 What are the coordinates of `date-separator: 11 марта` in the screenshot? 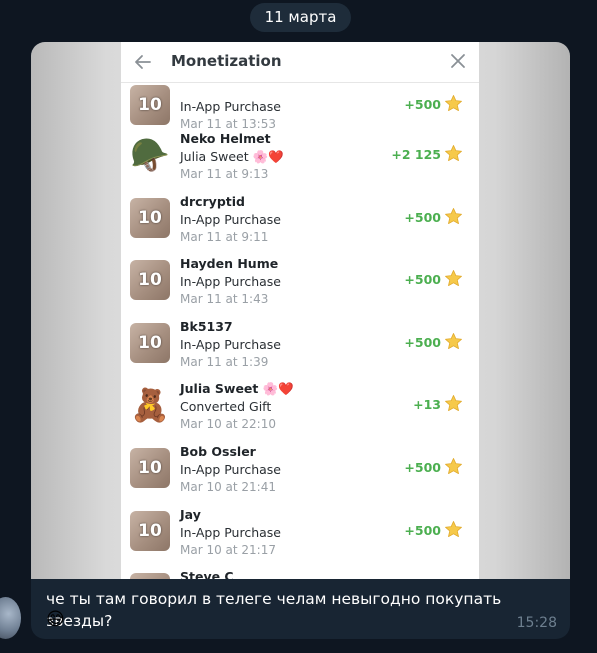 It's located at (300, 17).